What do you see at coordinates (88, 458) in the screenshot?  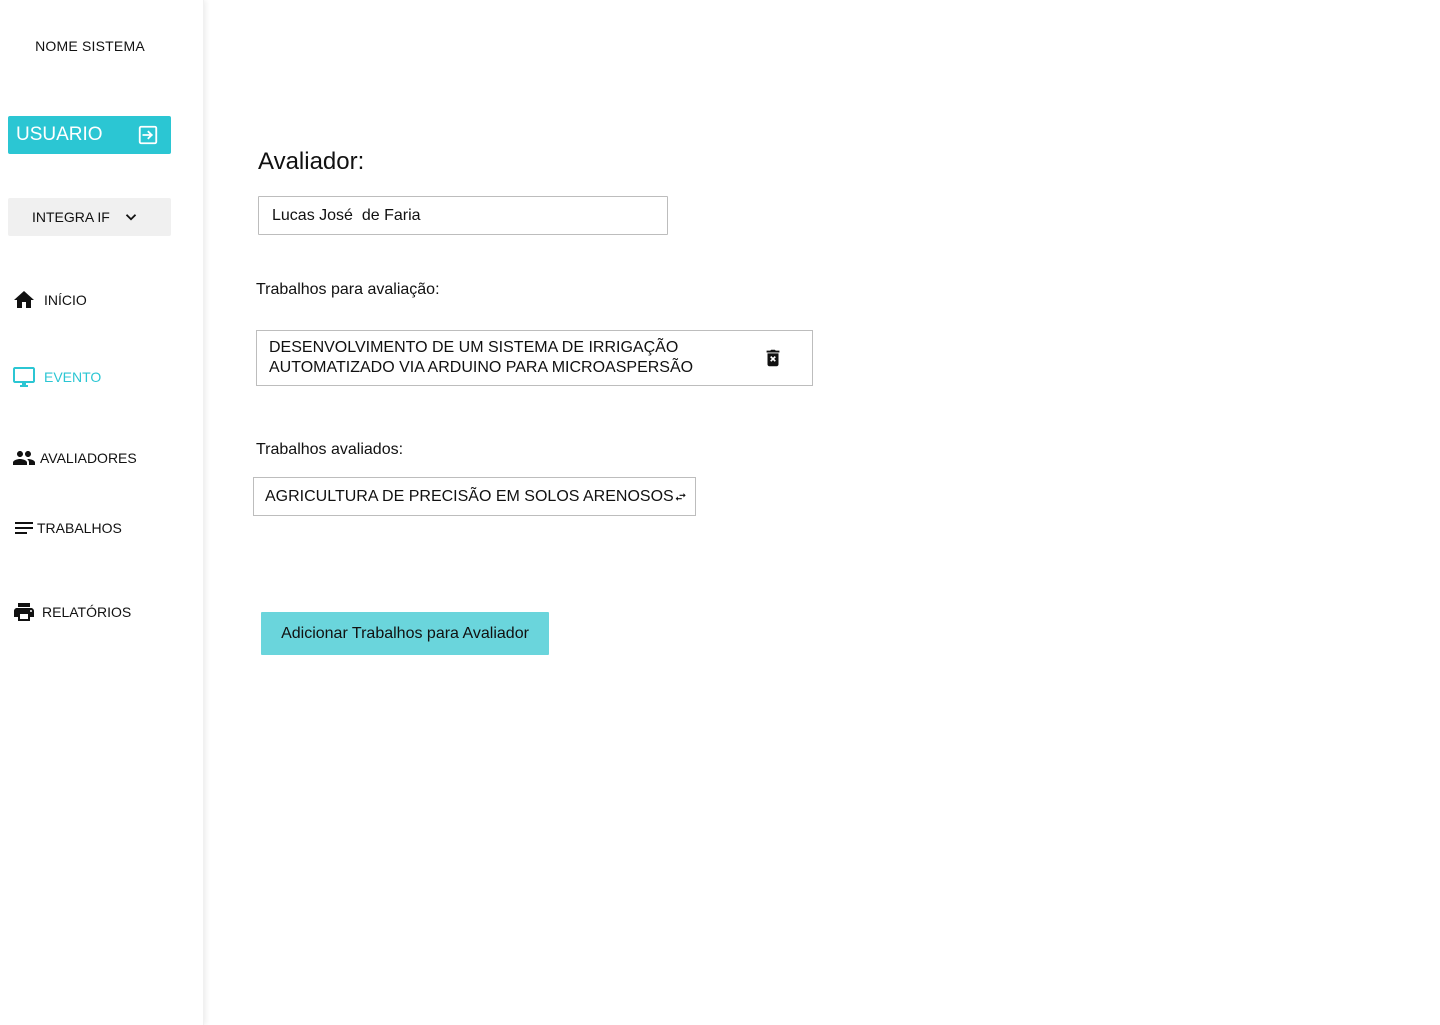 I see `sidebar-item-label: AVALIADORES` at bounding box center [88, 458].